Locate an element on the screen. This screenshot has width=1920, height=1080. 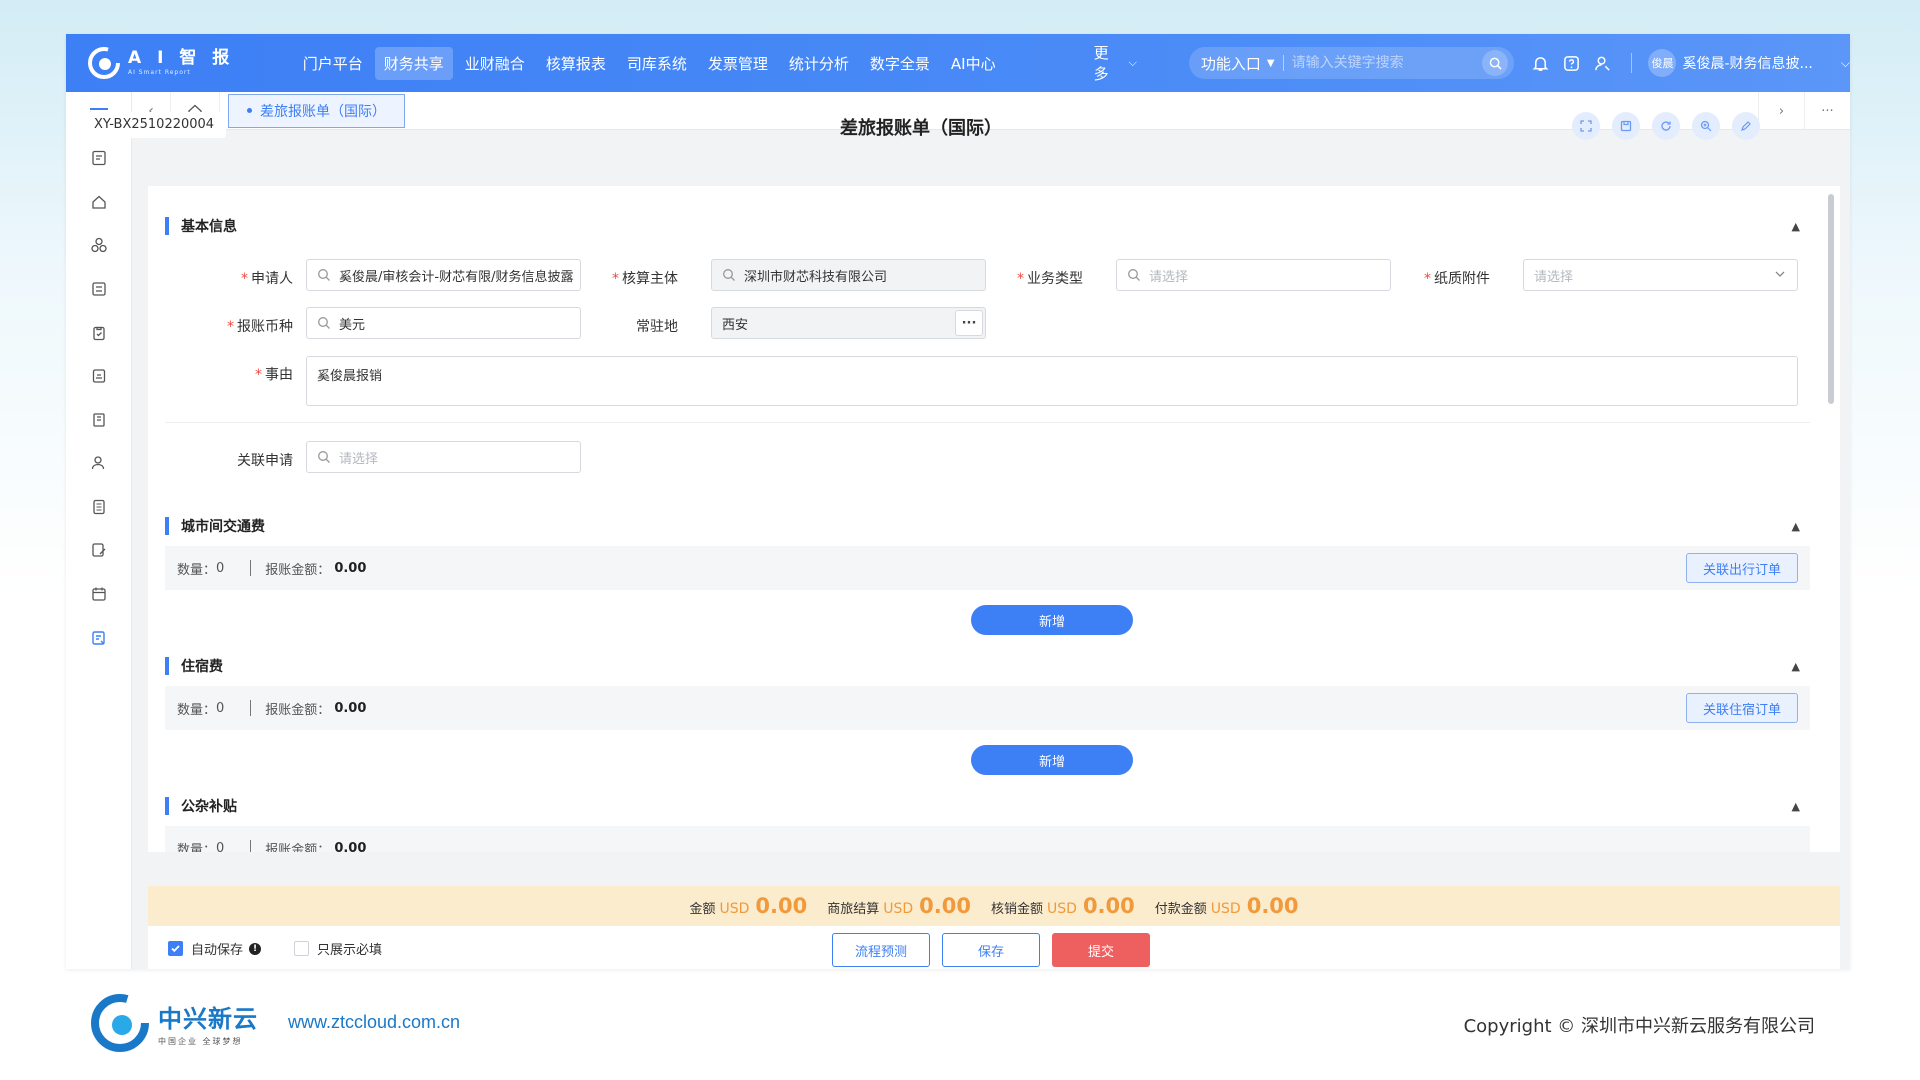
modules-icon is located at coordinates (99, 245).